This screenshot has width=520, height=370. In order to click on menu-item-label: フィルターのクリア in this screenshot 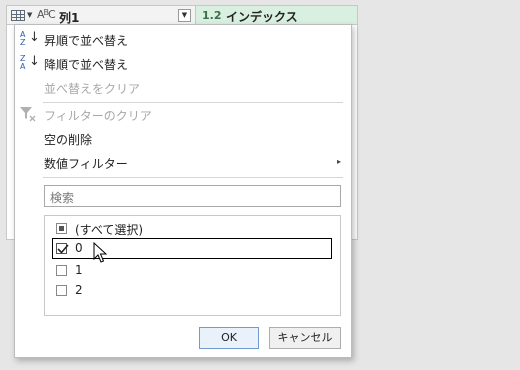, I will do `click(98, 116)`.